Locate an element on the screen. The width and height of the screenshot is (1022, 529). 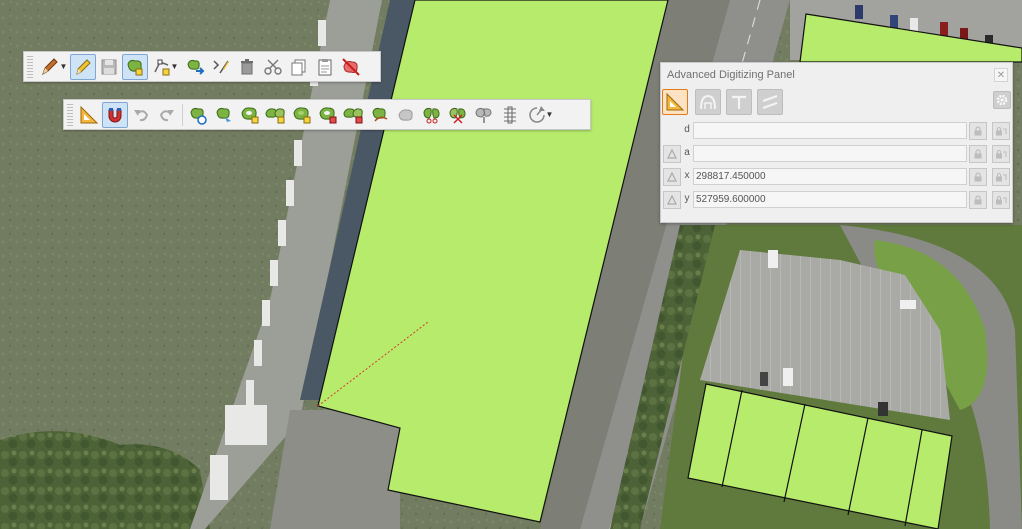
distance-field is located at coordinates (830, 130).